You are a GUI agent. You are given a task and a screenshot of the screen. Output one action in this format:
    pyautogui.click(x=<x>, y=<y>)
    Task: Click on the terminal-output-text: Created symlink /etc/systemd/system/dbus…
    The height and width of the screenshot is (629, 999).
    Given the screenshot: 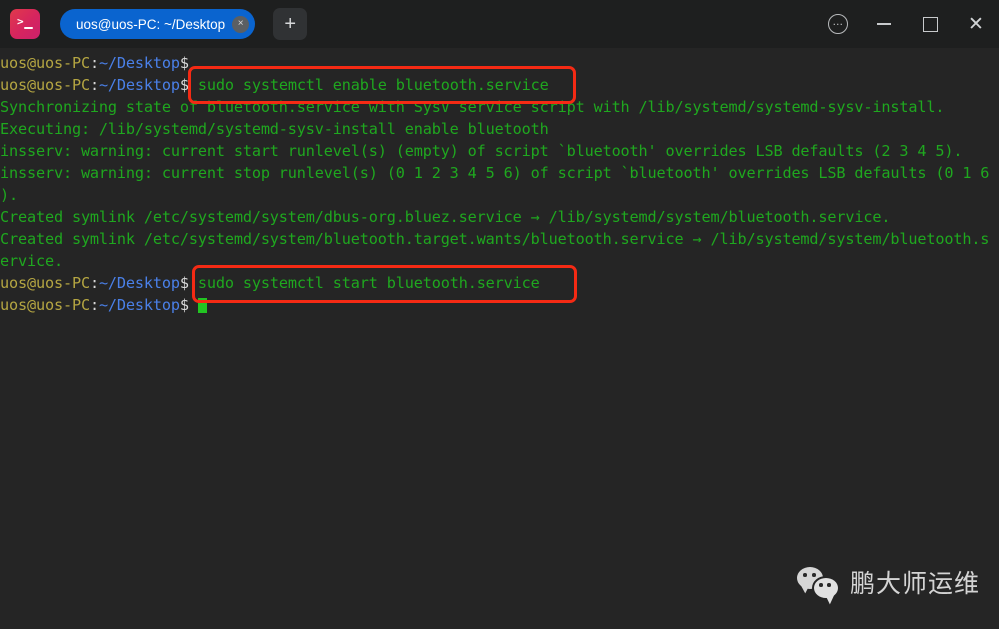 What is the action you would take?
    pyautogui.click(x=445, y=217)
    